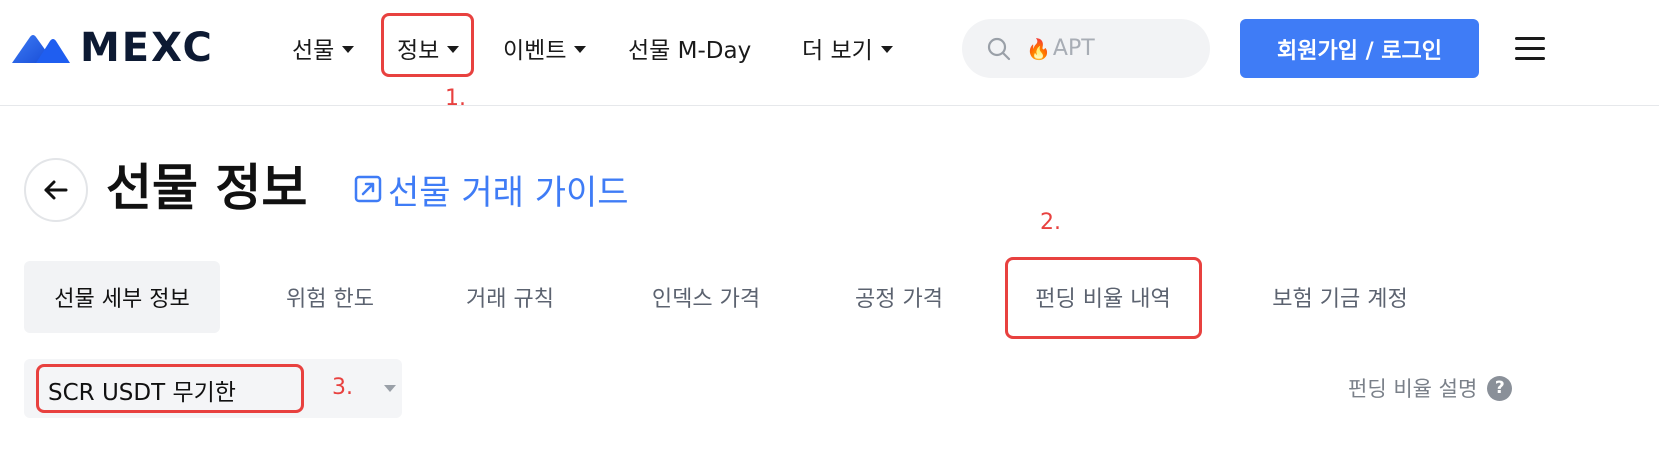  What do you see at coordinates (1500, 388) in the screenshot?
I see `question-icon: ?` at bounding box center [1500, 388].